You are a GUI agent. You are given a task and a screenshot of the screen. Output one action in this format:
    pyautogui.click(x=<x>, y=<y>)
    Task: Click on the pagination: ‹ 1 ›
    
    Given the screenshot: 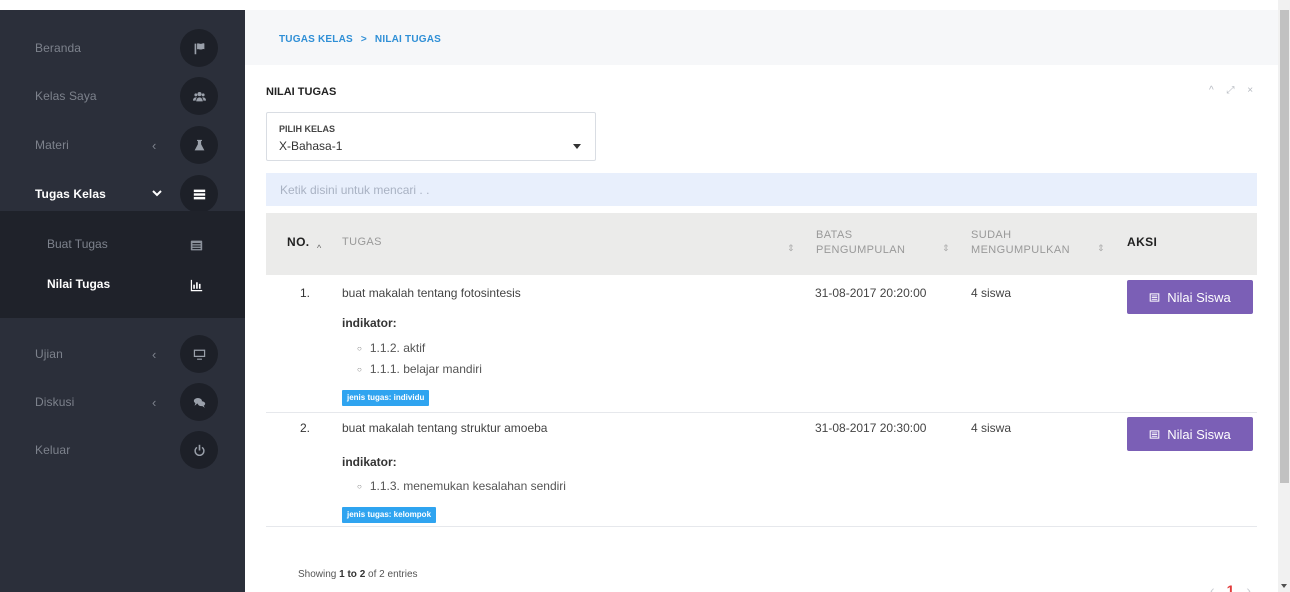 What is the action you would take?
    pyautogui.click(x=1230, y=587)
    